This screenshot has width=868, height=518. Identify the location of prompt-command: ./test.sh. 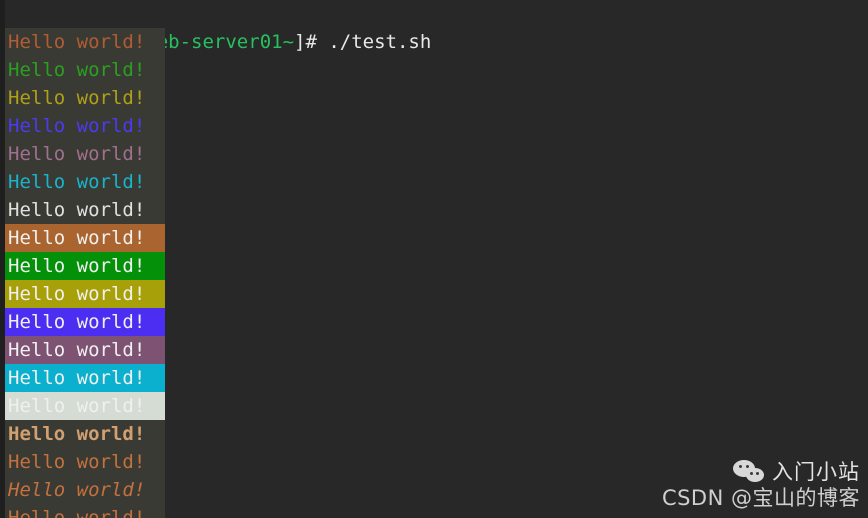
(380, 42).